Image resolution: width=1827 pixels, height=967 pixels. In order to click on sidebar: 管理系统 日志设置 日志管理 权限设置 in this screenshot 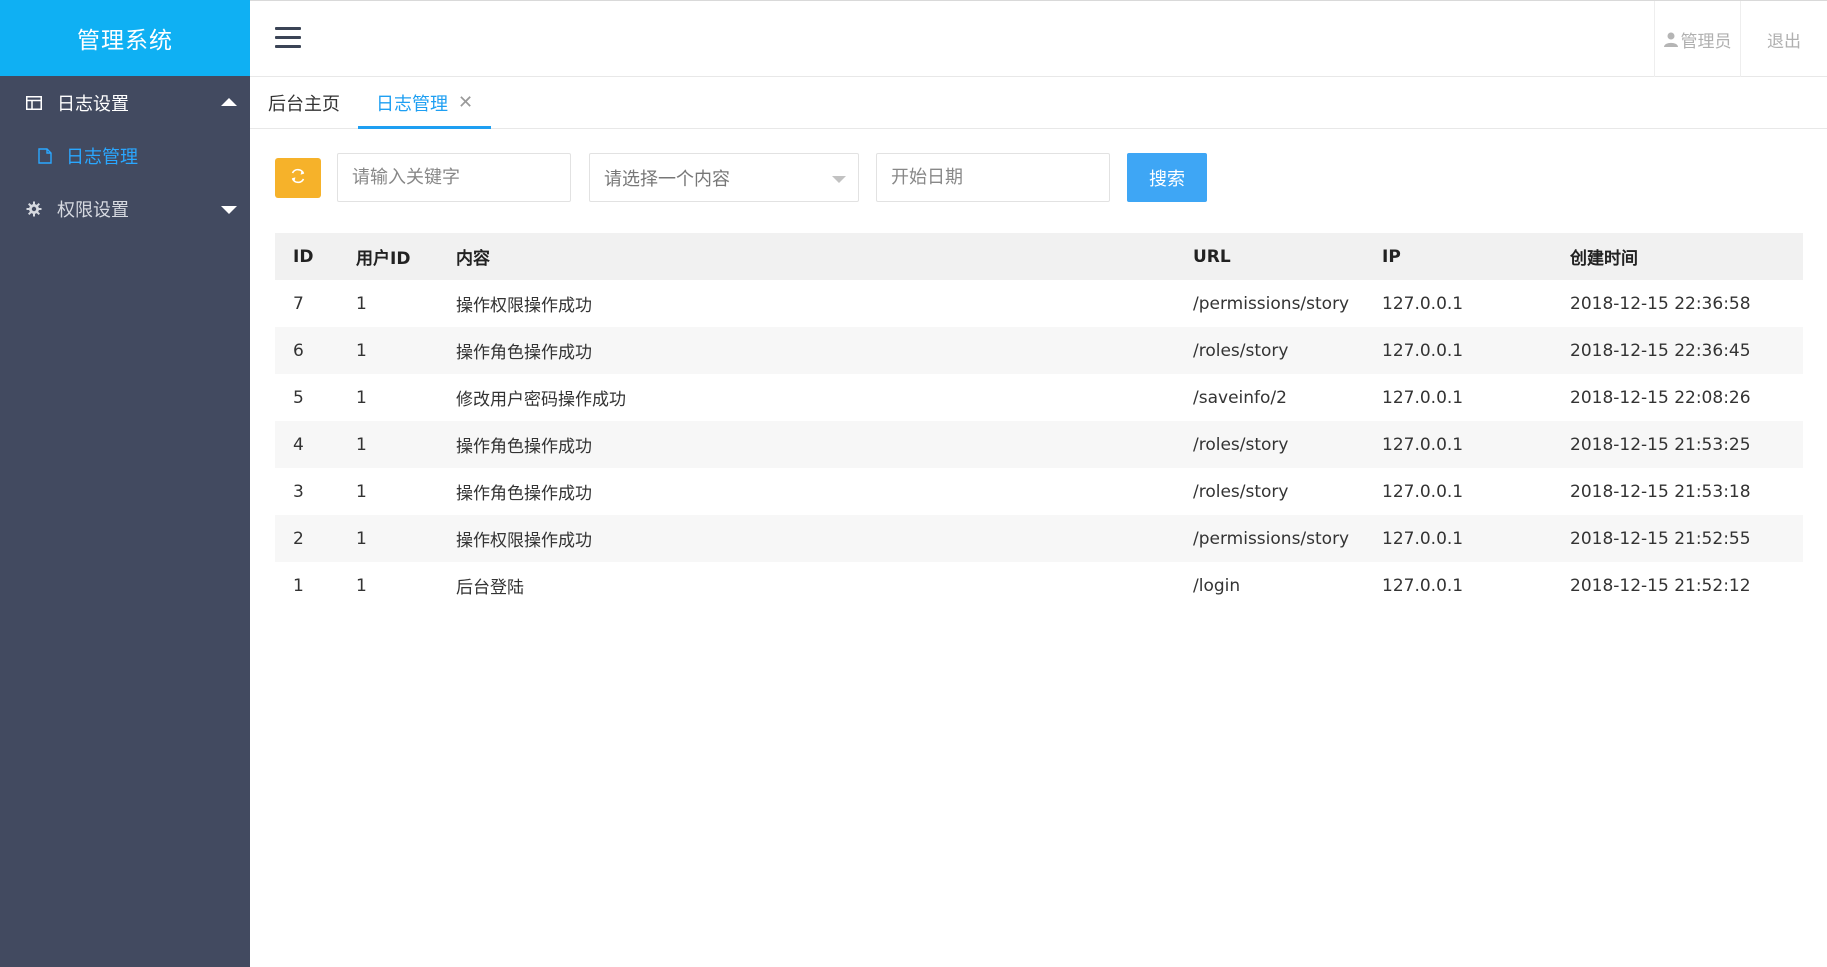, I will do `click(125, 483)`.